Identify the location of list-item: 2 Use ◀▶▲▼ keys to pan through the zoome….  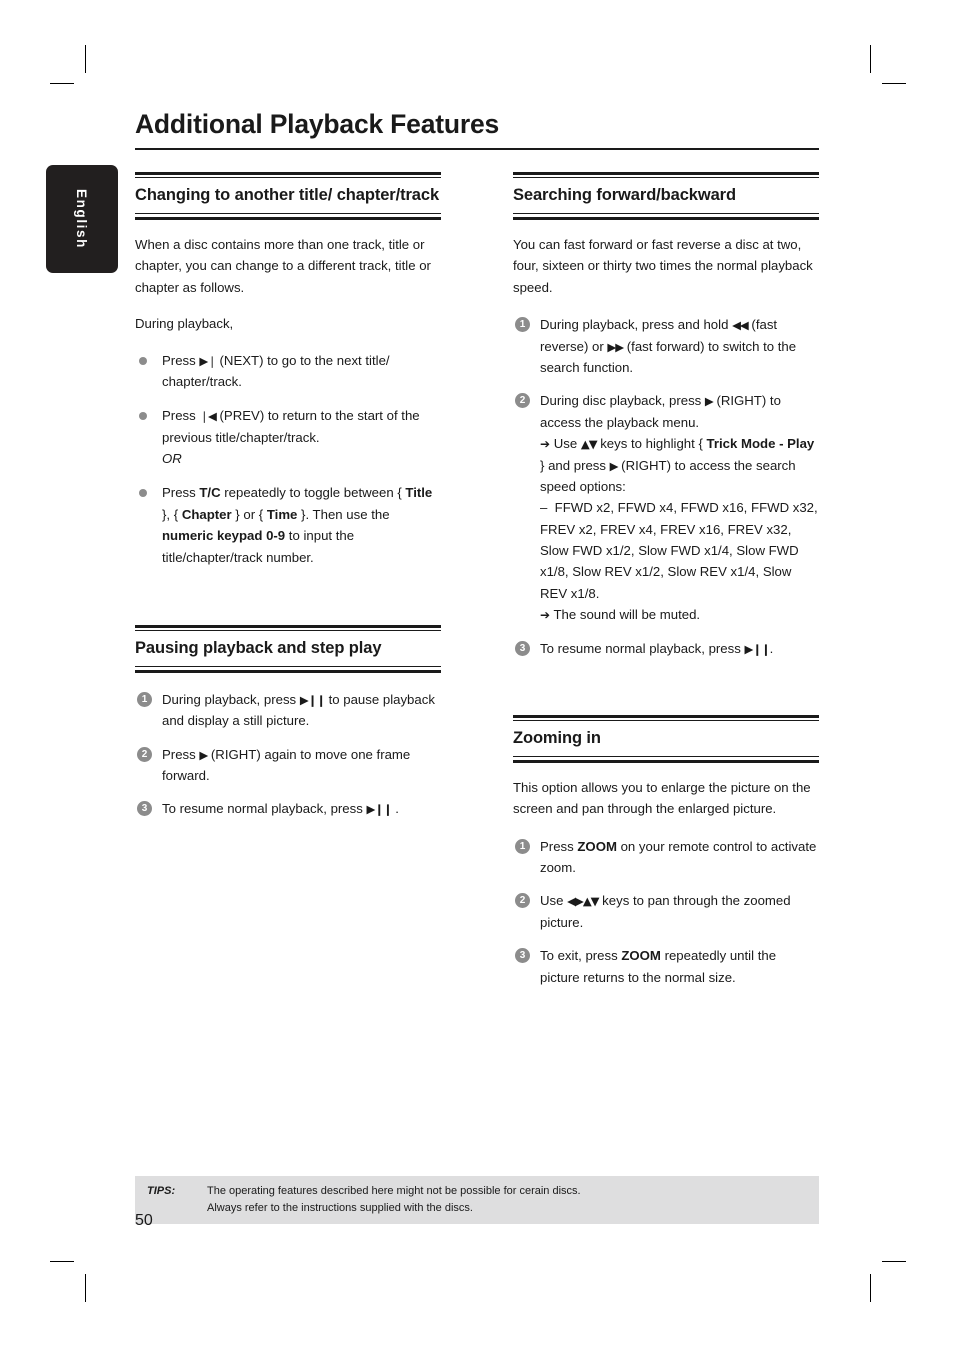
(666, 911).